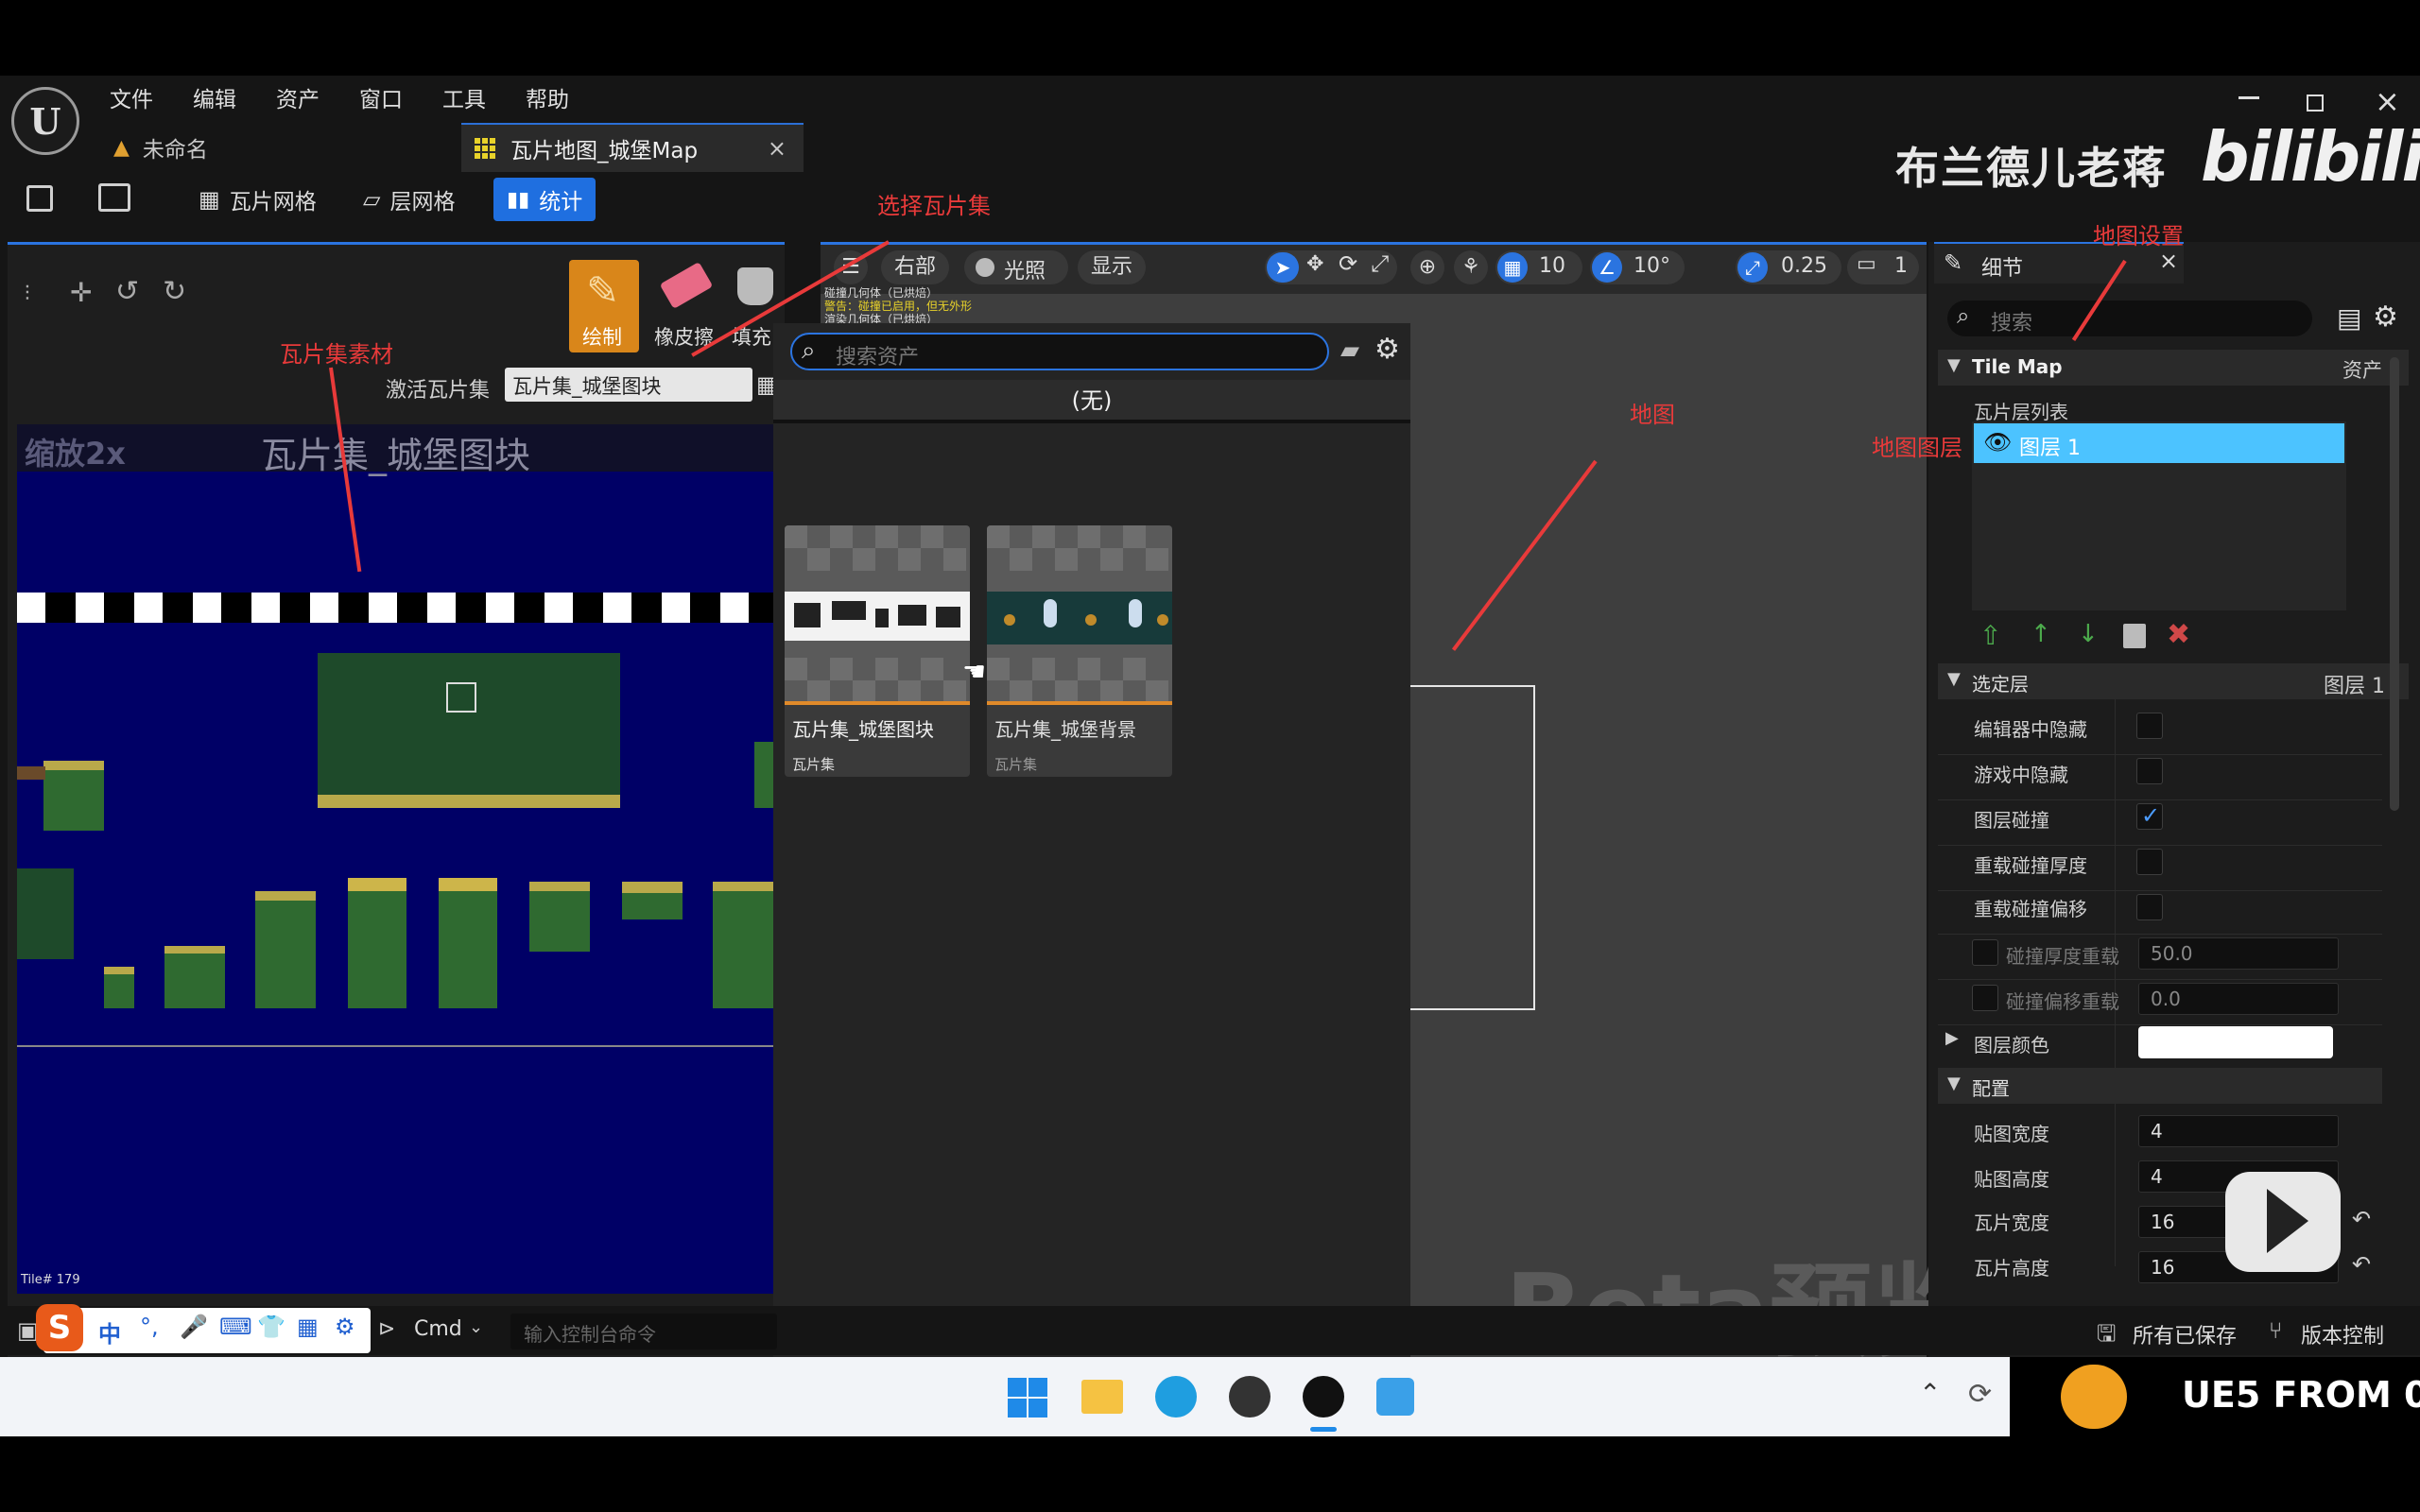 Image resolution: width=2420 pixels, height=1512 pixels. What do you see at coordinates (437, 1331) in the screenshot?
I see `cmd-dropdown: ⊳ Cmd ⌄` at bounding box center [437, 1331].